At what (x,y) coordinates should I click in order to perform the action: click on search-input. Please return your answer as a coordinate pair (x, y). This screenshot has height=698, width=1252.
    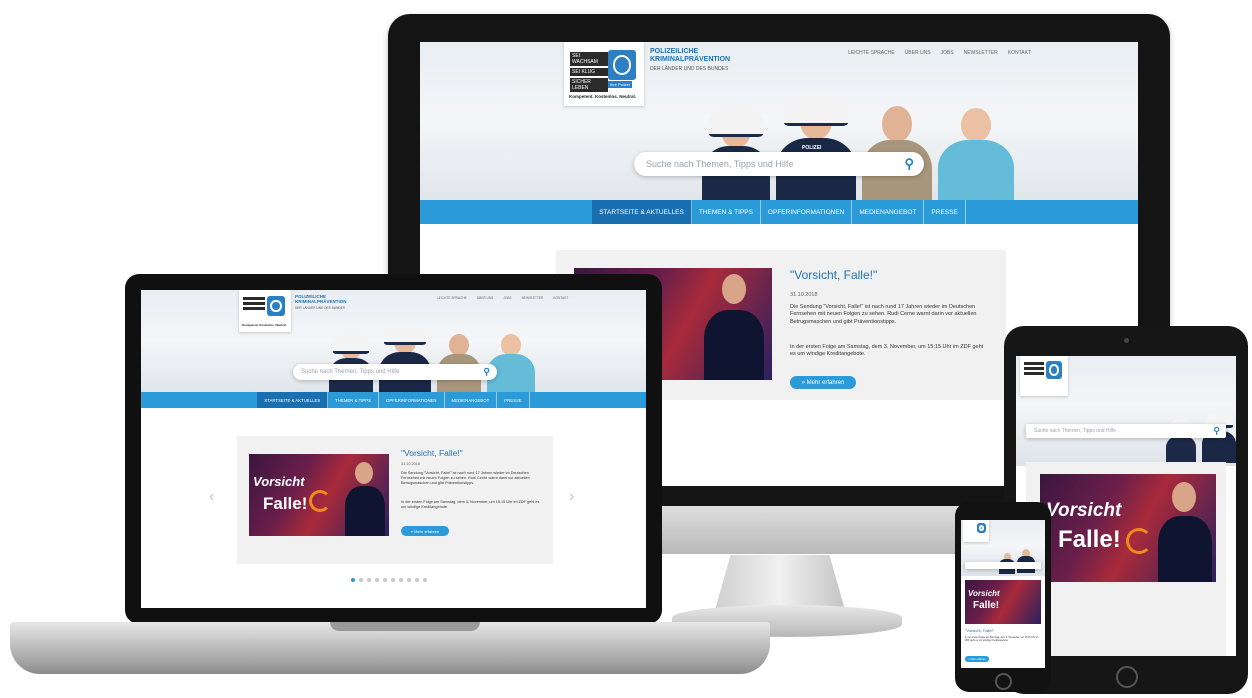
    Looking at the image, I should click on (1003, 565).